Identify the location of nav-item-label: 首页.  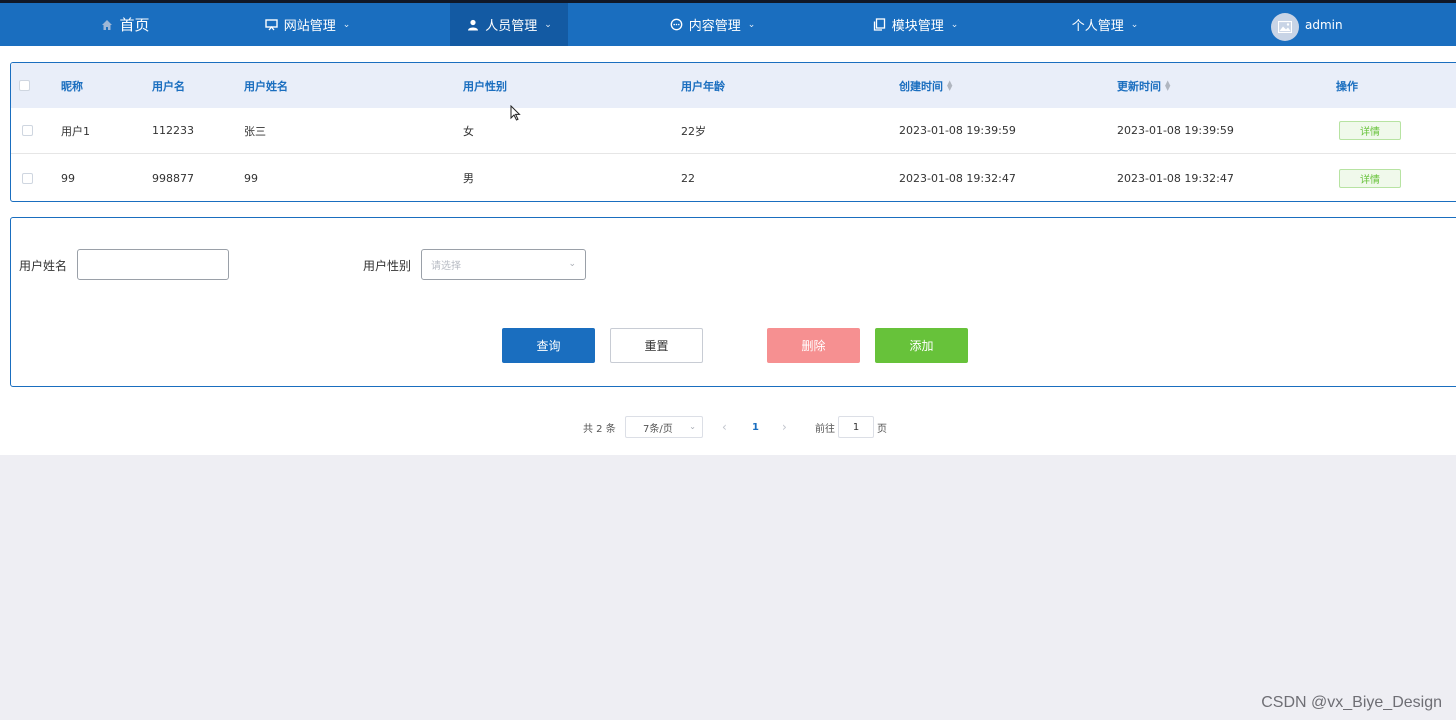
(134, 25).